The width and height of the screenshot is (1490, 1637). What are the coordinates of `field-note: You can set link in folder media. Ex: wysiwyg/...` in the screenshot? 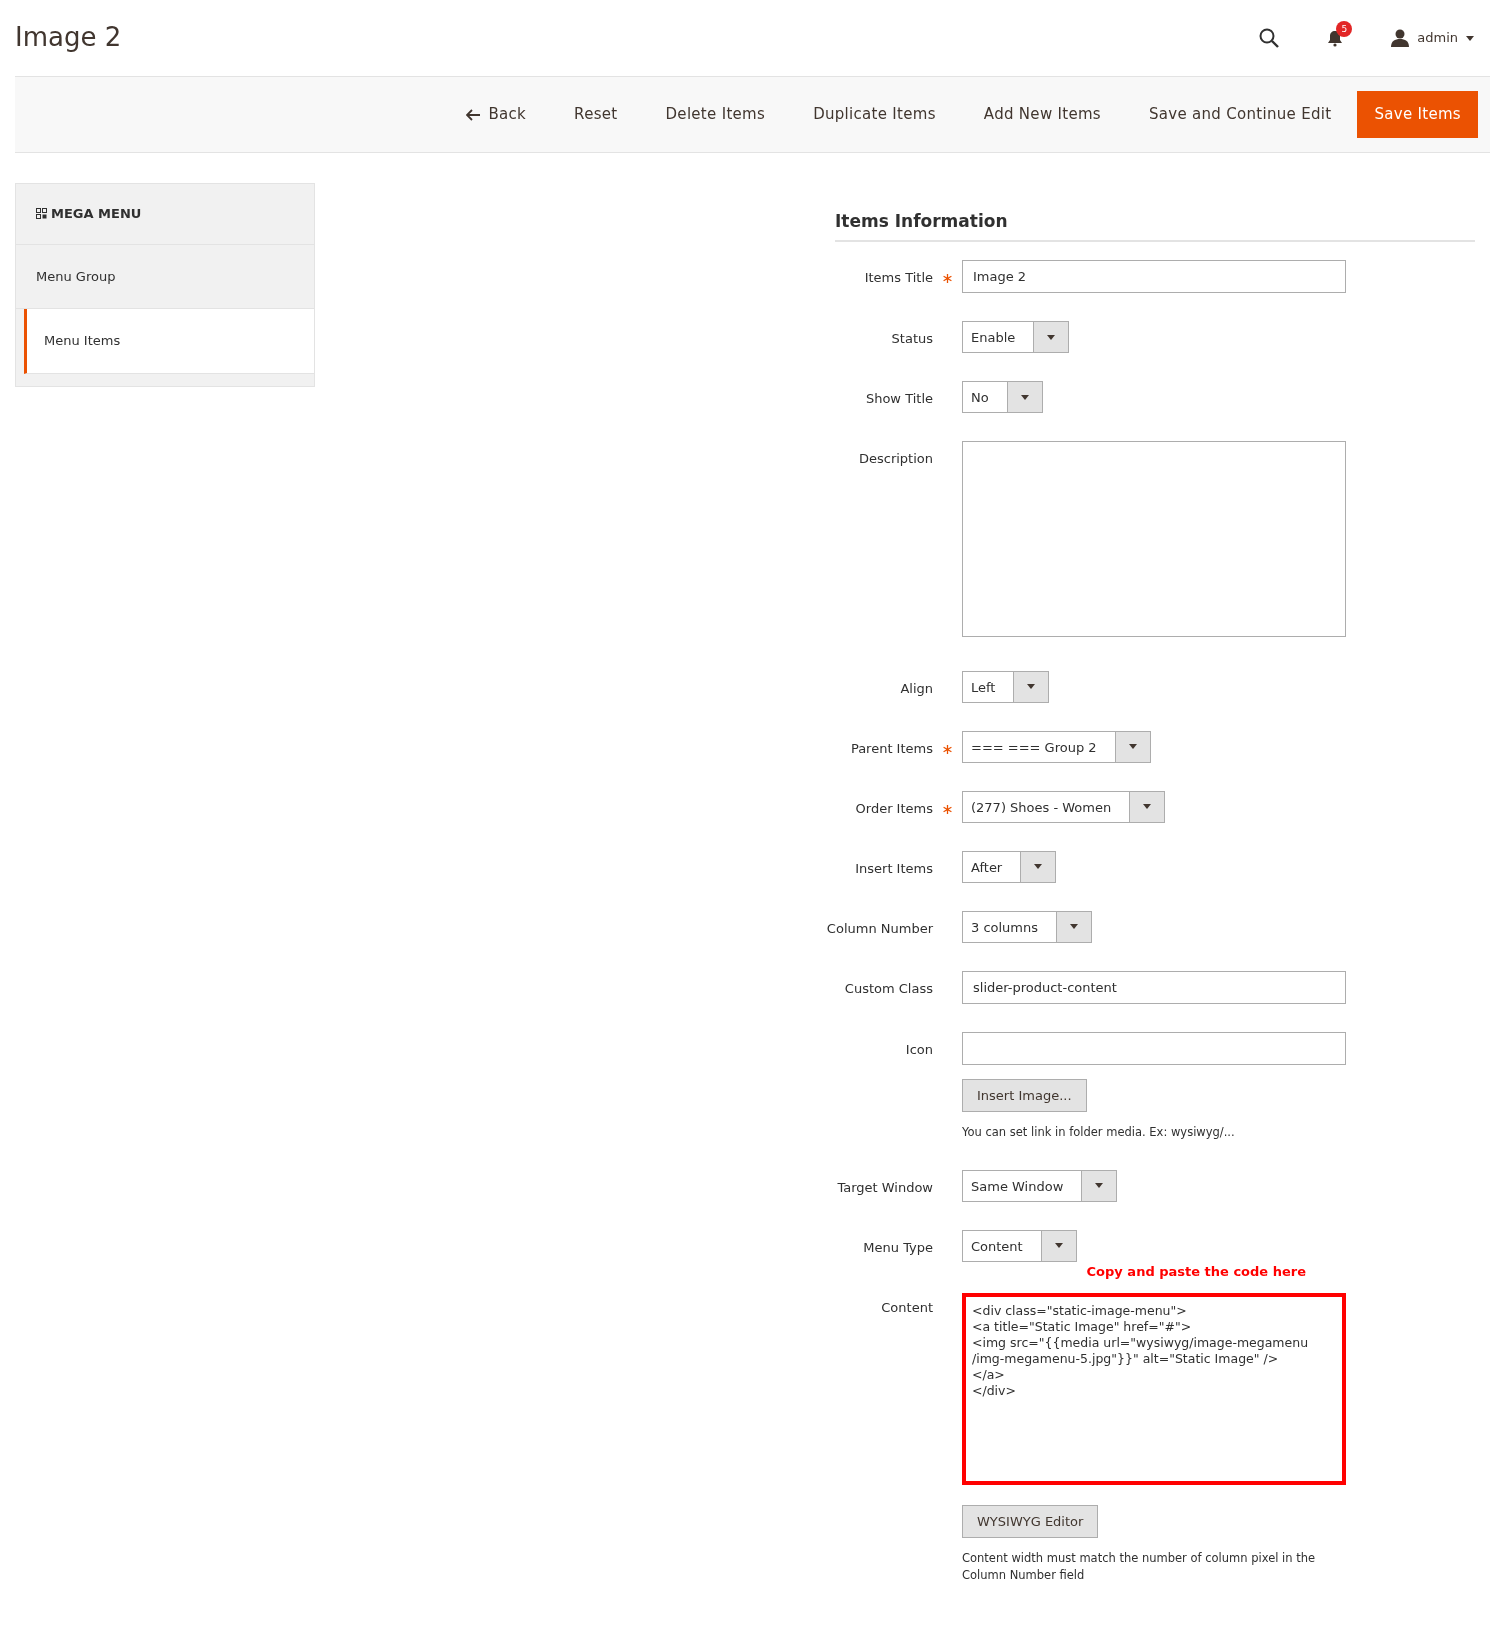 It's located at (1099, 1133).